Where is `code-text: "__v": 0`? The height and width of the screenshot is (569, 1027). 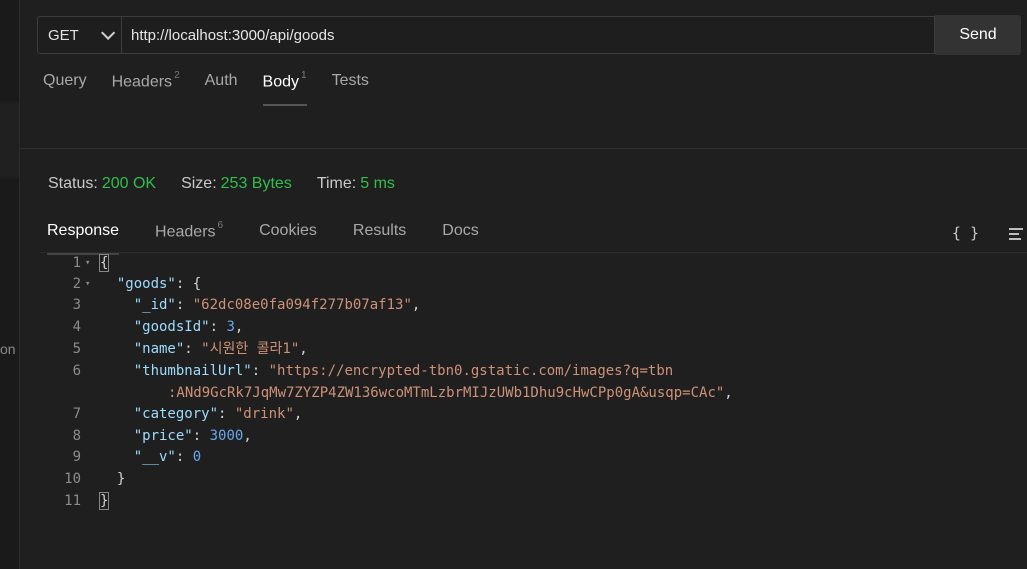
code-text: "__v": 0 is located at coordinates (167, 457).